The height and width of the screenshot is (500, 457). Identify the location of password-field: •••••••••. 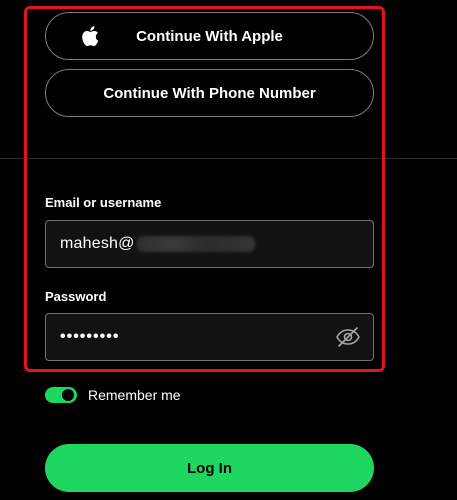
(209, 337).